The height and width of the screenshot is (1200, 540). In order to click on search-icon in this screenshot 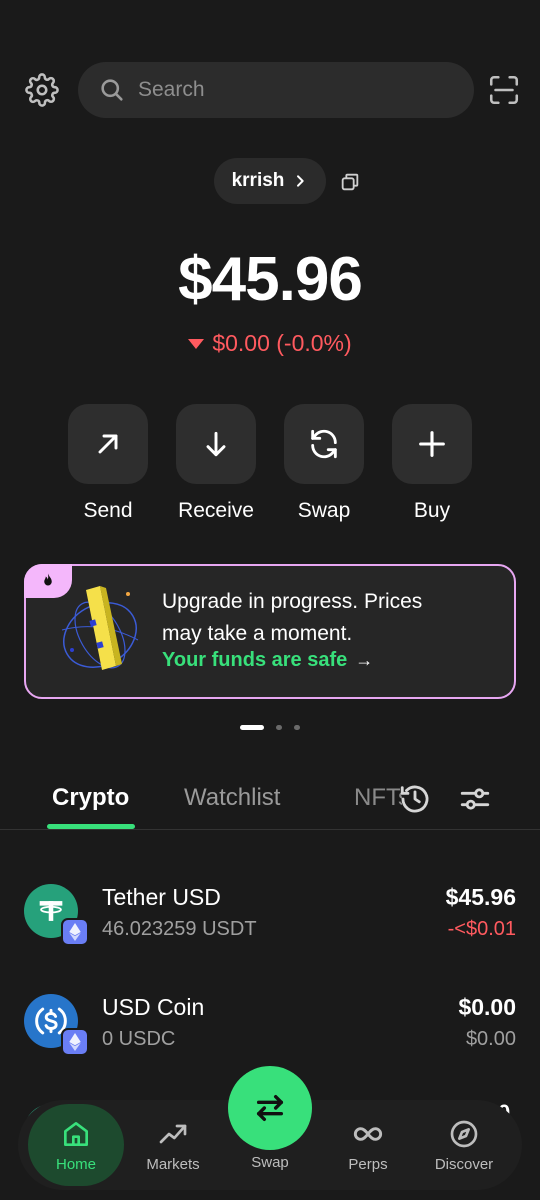, I will do `click(112, 90)`.